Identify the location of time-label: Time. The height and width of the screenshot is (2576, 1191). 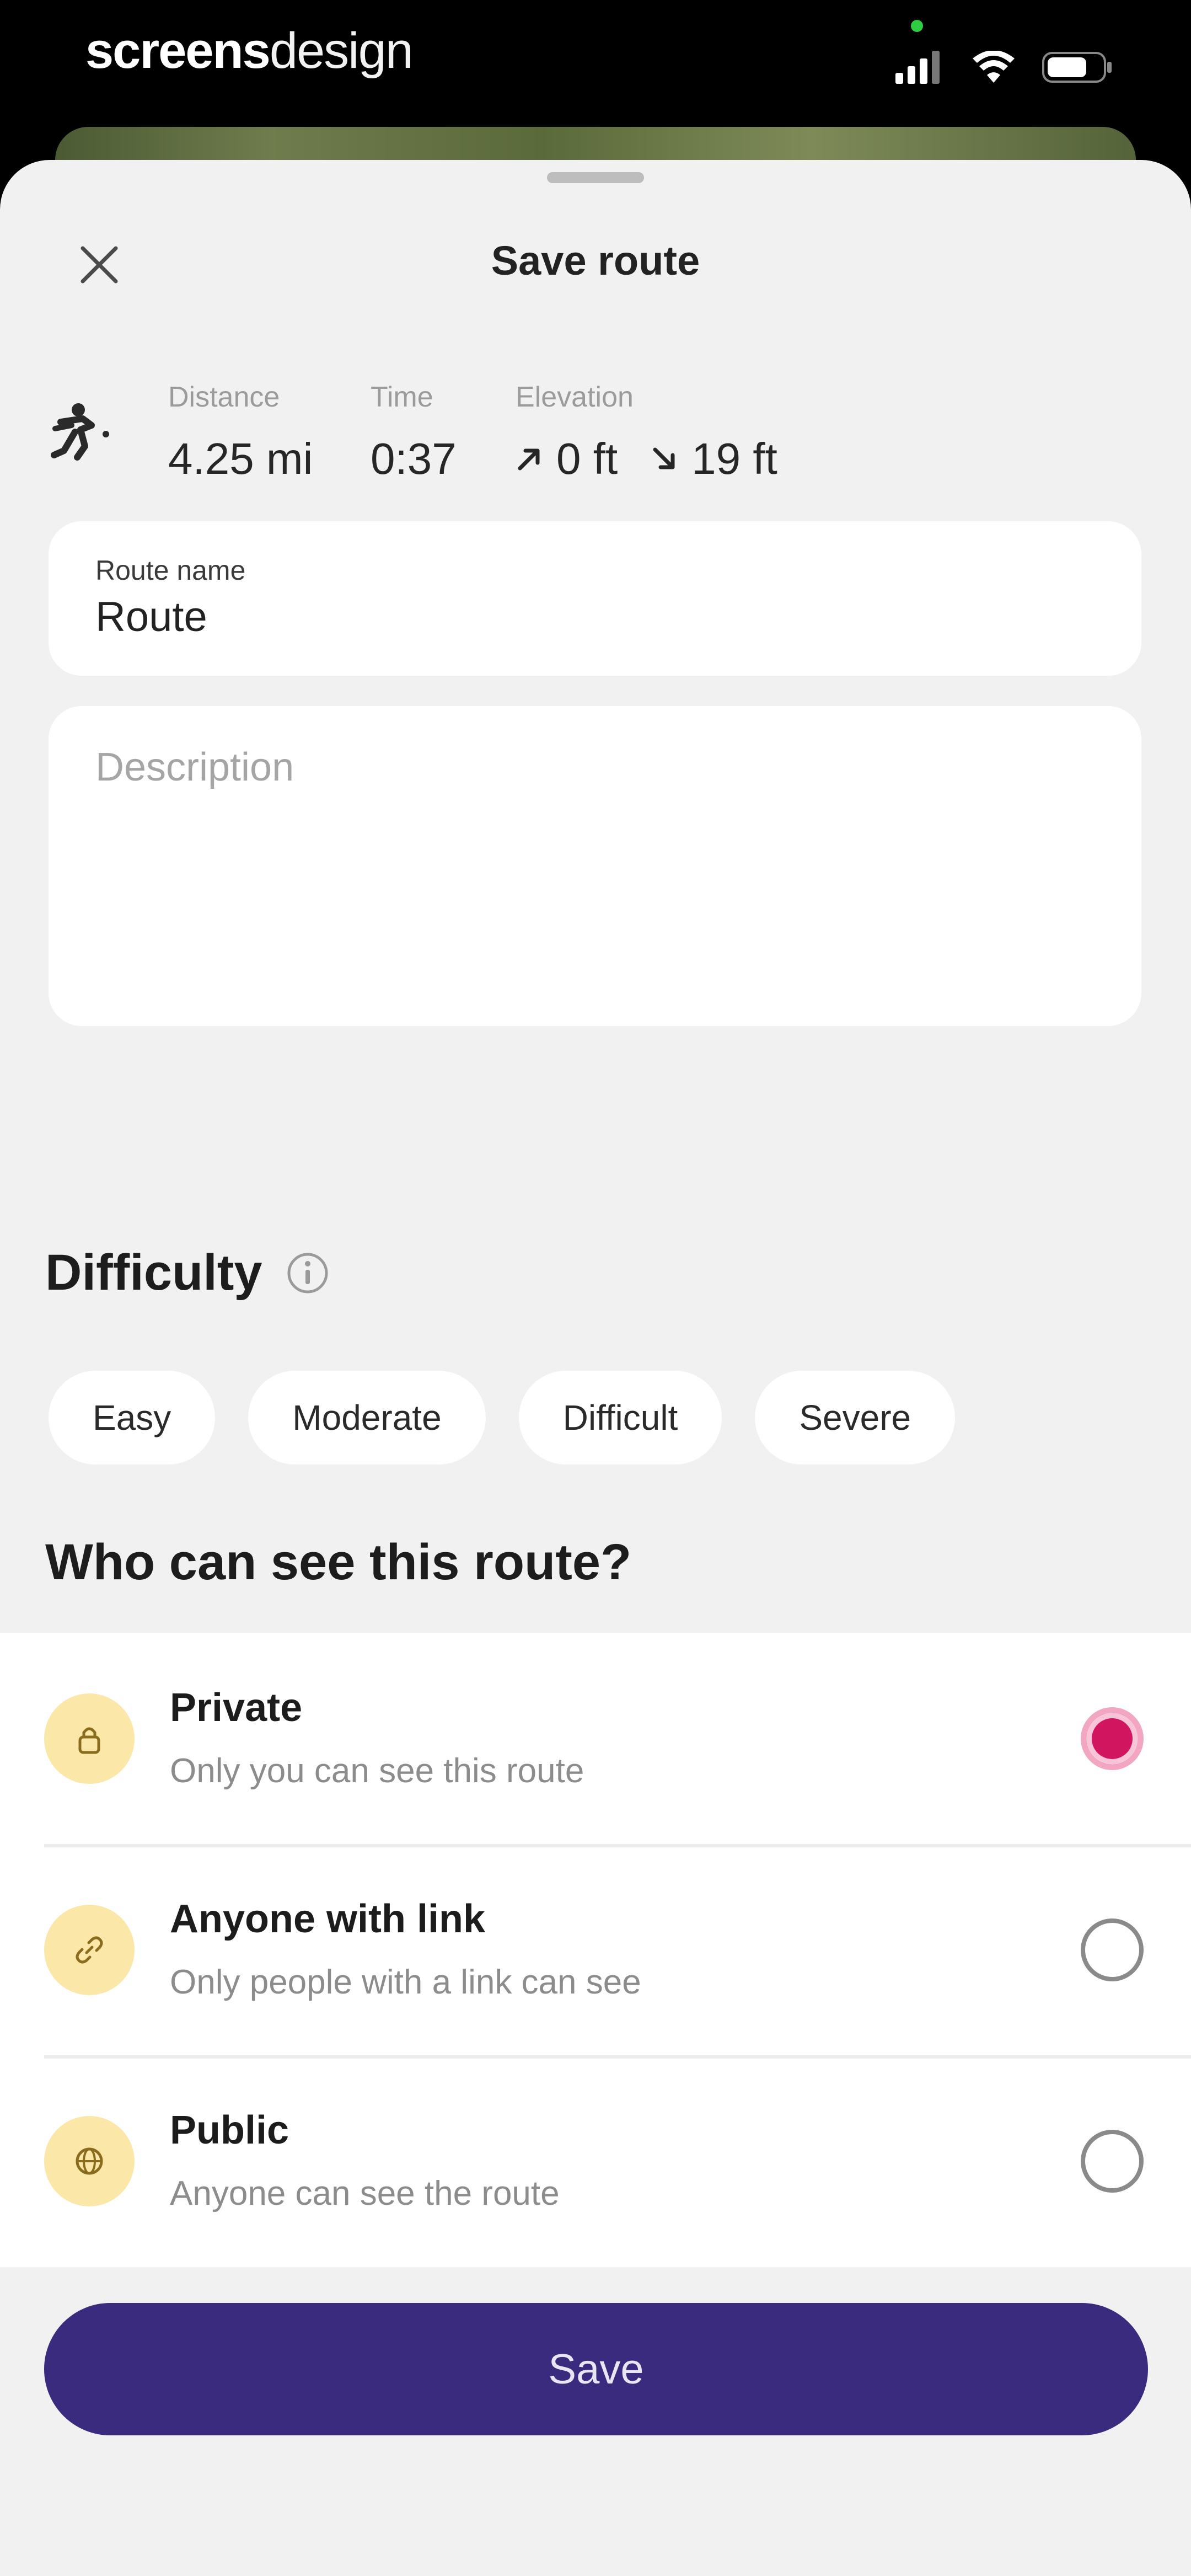
(402, 397).